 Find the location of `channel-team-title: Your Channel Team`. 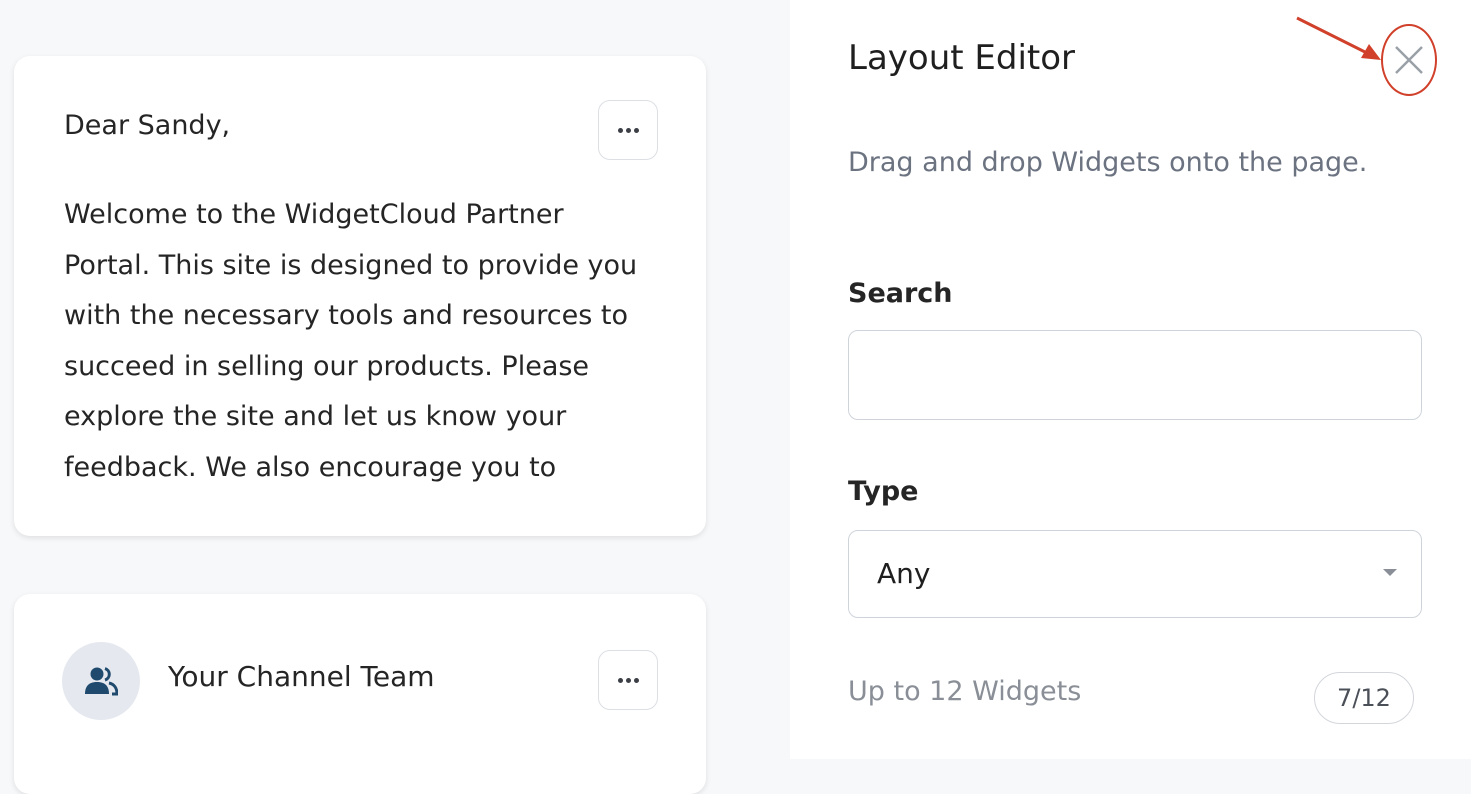

channel-team-title: Your Channel Team is located at coordinates (301, 676).